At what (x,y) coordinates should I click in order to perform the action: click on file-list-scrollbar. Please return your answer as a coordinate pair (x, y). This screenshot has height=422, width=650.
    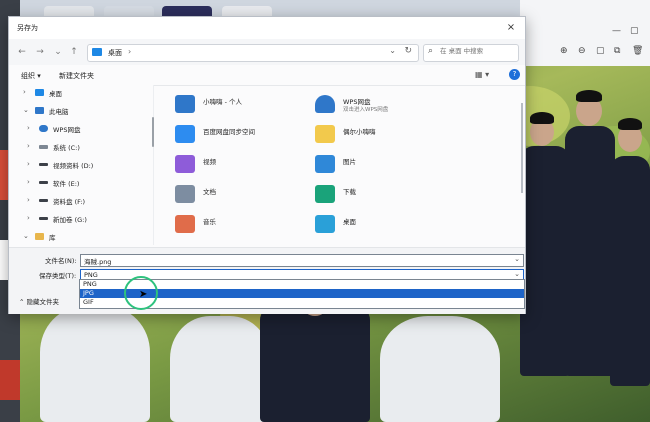
    Looking at the image, I should click on (522, 165).